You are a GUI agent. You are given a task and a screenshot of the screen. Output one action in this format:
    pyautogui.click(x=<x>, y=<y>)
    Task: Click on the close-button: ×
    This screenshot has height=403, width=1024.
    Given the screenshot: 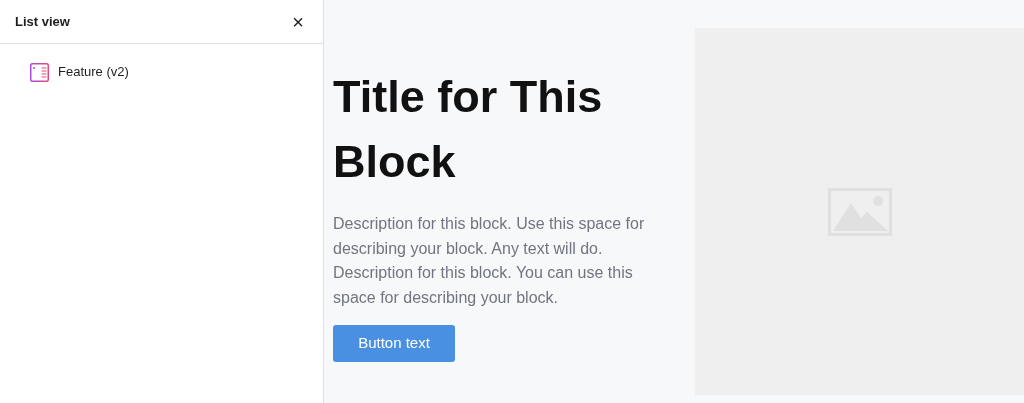 What is the action you would take?
    pyautogui.click(x=298, y=21)
    